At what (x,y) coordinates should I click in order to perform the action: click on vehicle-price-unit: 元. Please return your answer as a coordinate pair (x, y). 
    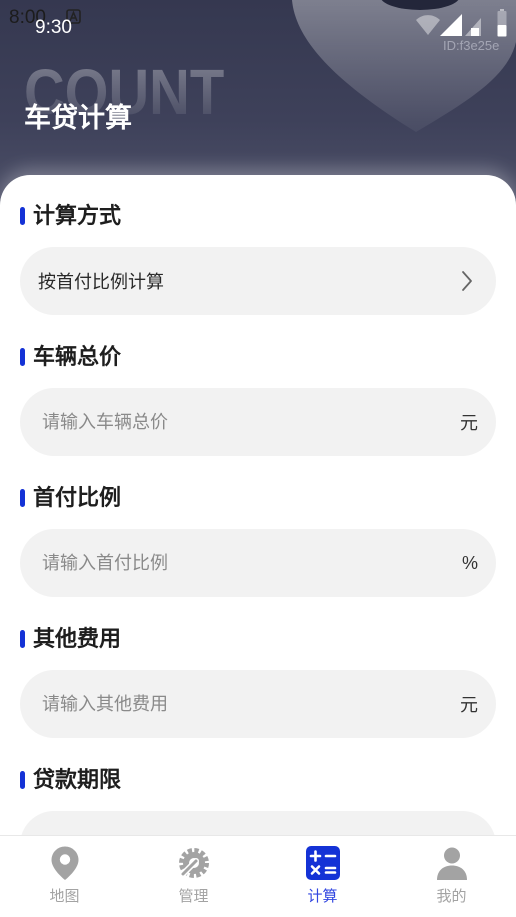
    Looking at the image, I should click on (469, 423).